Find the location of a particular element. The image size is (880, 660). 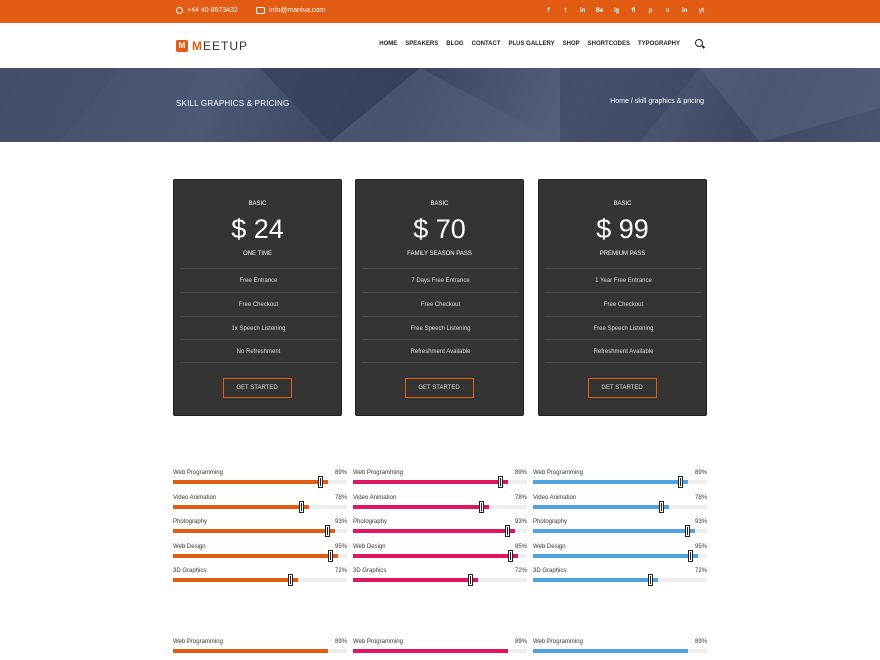

skill-bar: 3D Graphics 72% is located at coordinates (620, 578).